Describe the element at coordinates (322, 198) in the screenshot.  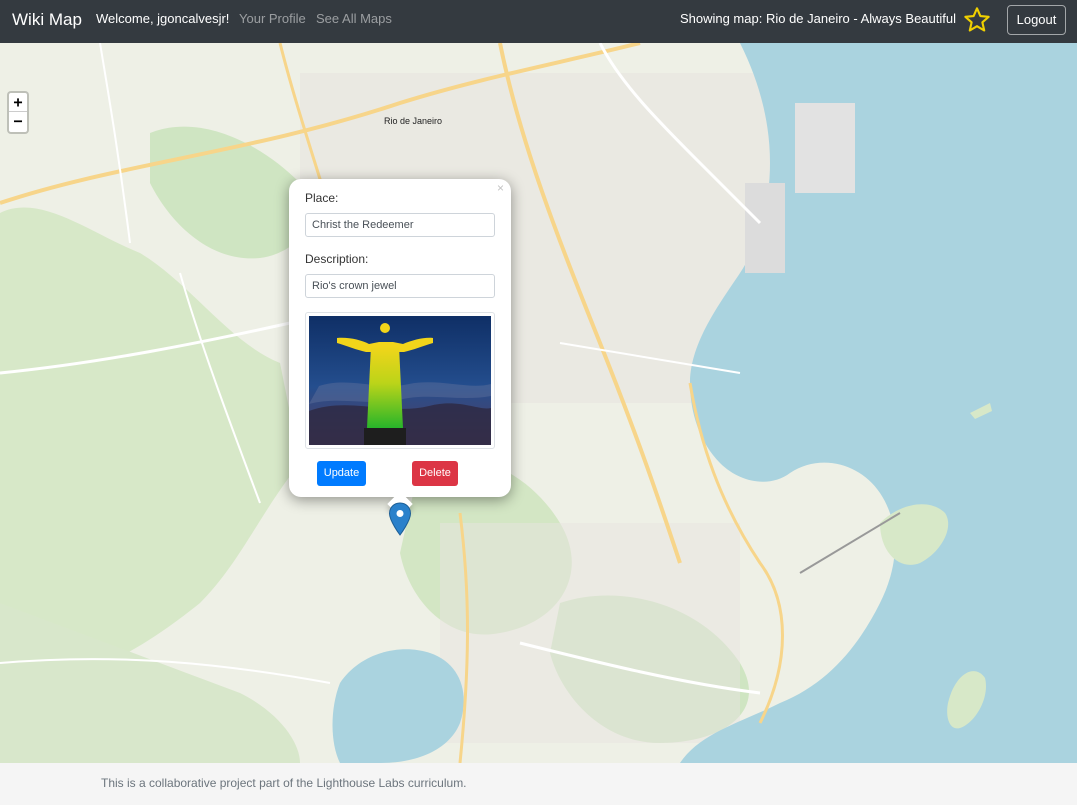
I see `place-label: Place:` at that location.